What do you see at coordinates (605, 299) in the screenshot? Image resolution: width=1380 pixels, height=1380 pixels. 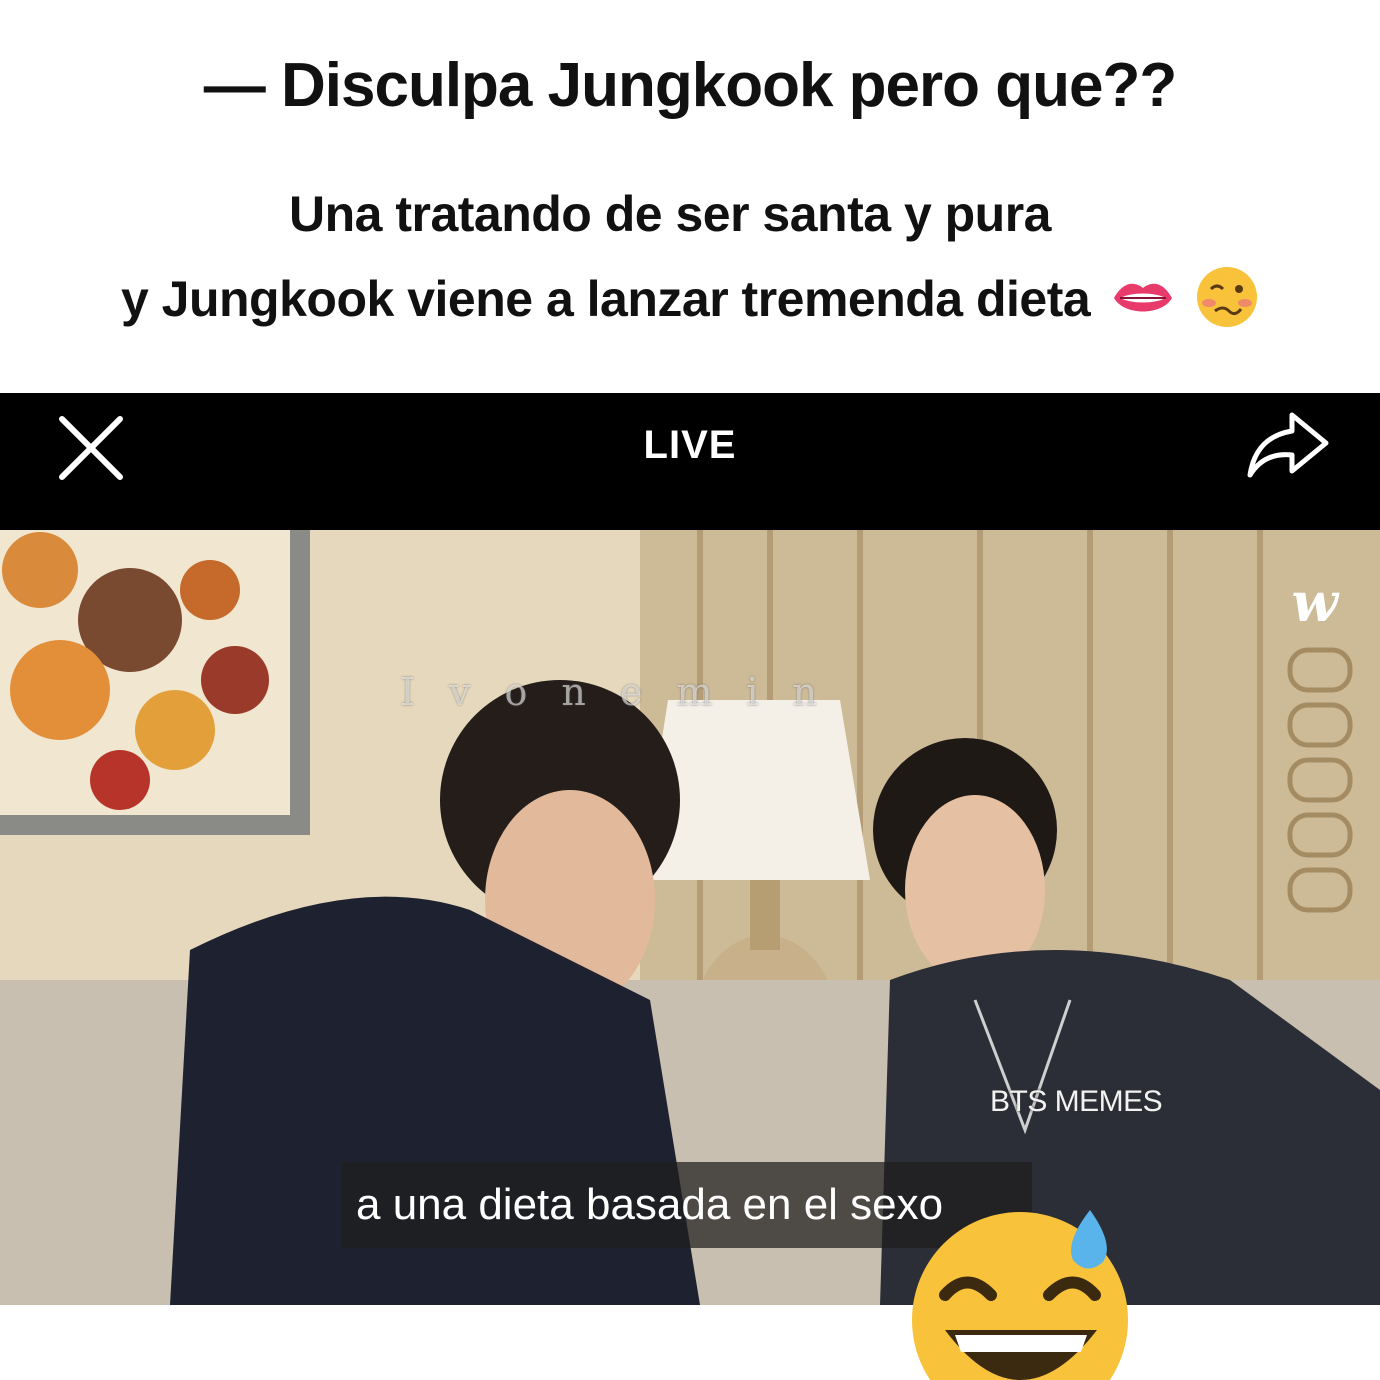 I see `post-caption-line-2-text: y Jungkook viene a lanzar tremenda dieta` at bounding box center [605, 299].